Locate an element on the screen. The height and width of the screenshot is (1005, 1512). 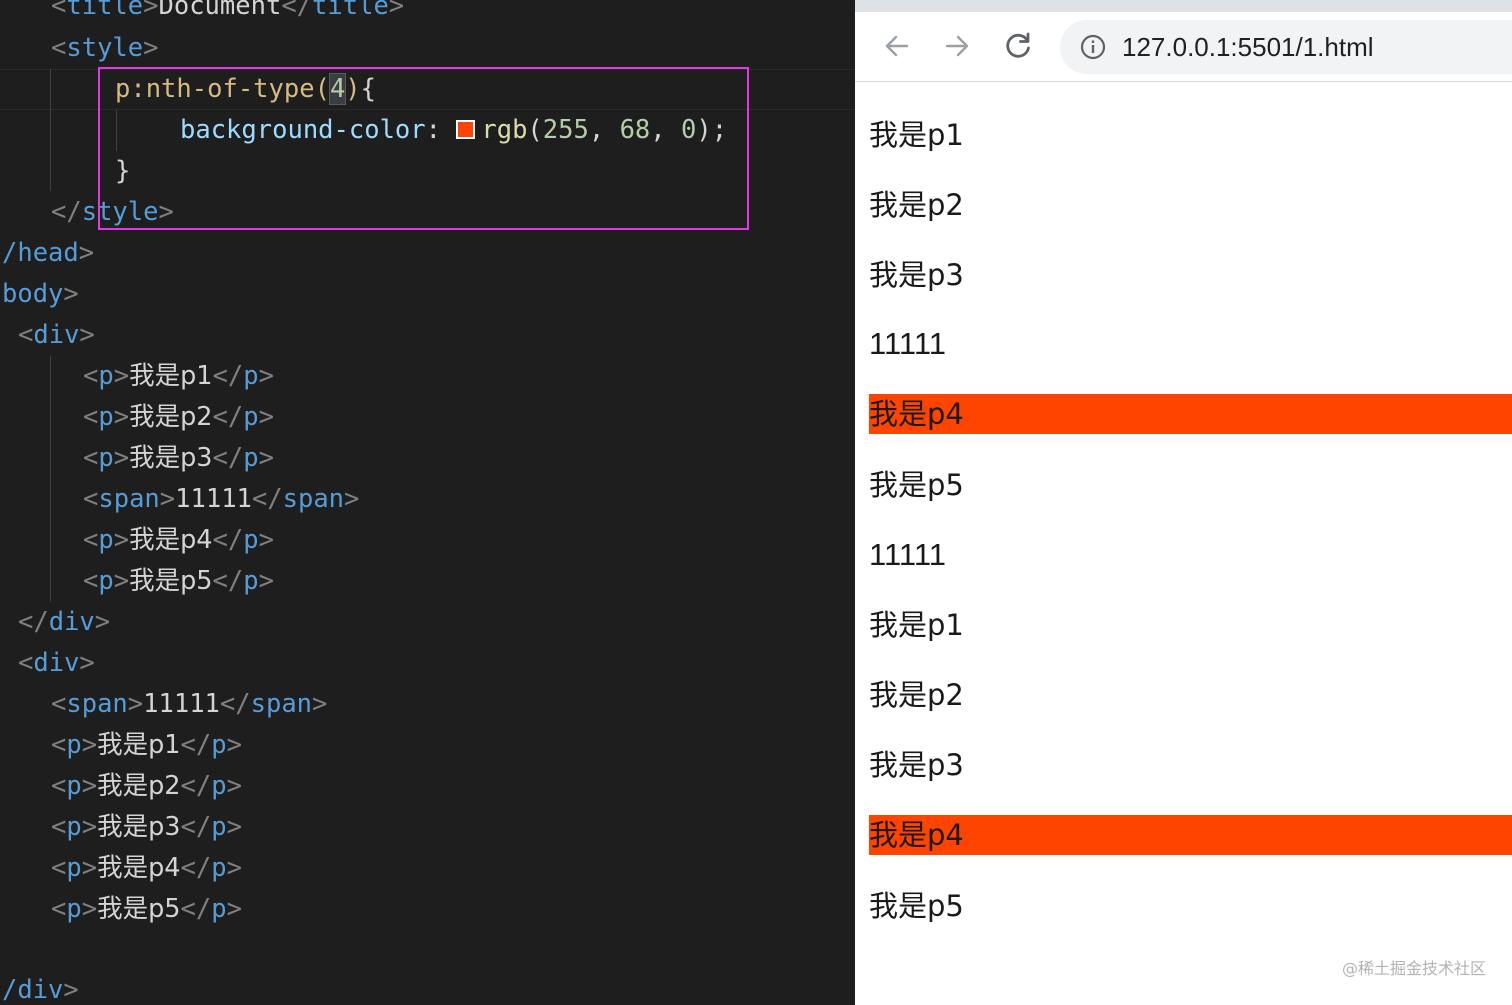
back-button is located at coordinates (897, 46).